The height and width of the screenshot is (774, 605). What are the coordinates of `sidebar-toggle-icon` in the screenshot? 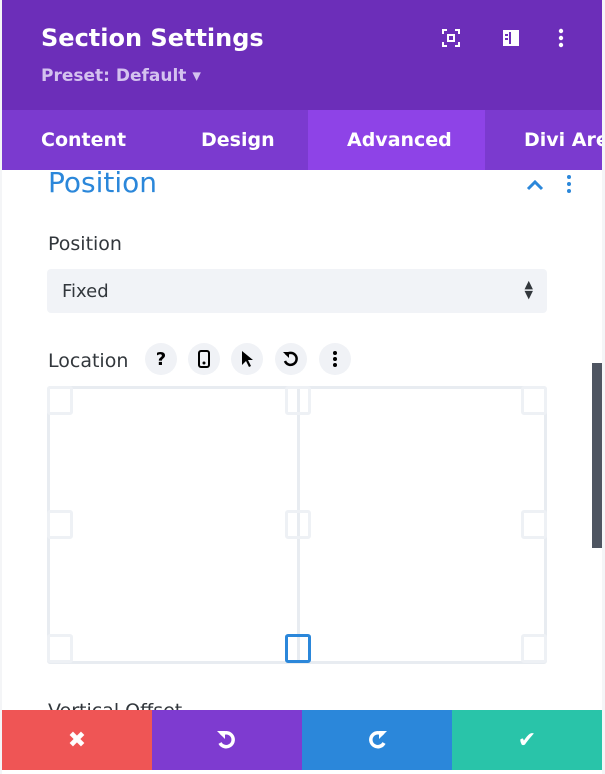 It's located at (511, 38).